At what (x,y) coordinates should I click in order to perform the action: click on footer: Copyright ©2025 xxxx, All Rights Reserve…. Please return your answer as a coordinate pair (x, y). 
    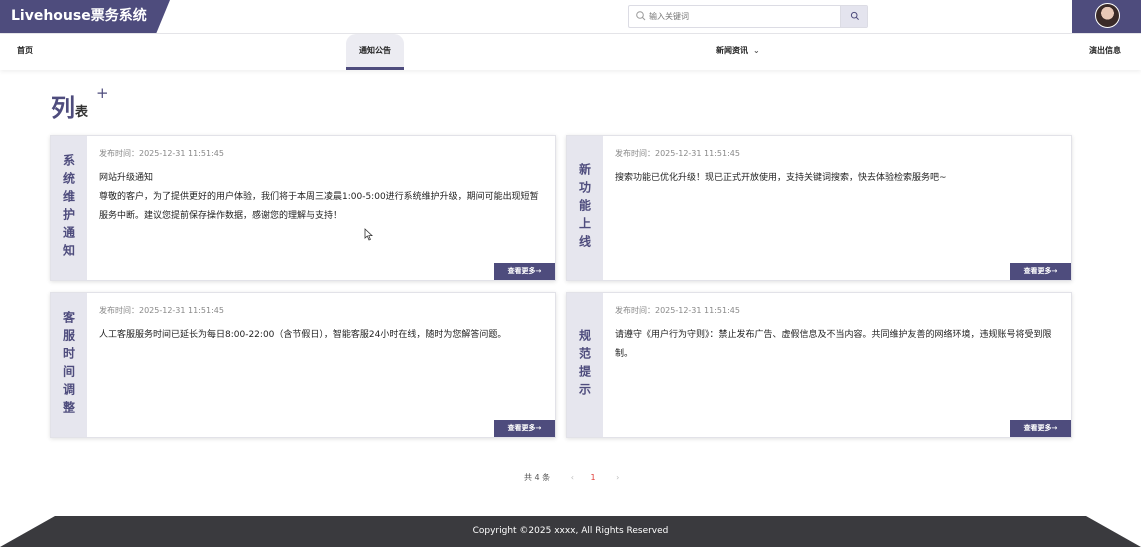
    Looking at the image, I should click on (570, 531).